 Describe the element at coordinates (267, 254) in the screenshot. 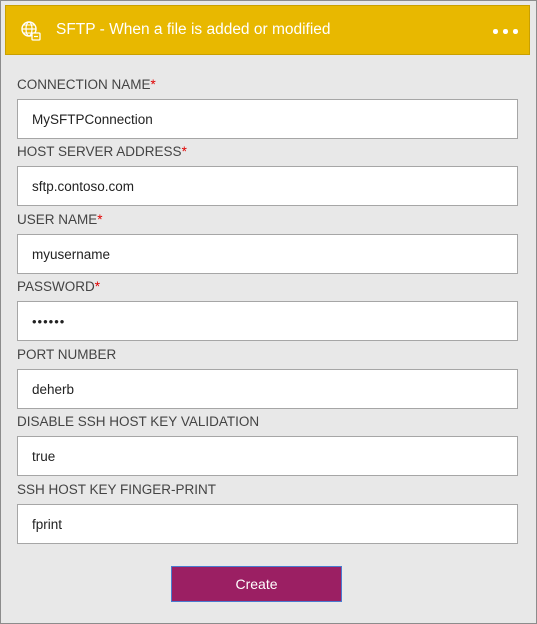

I see `user-name-field` at that location.